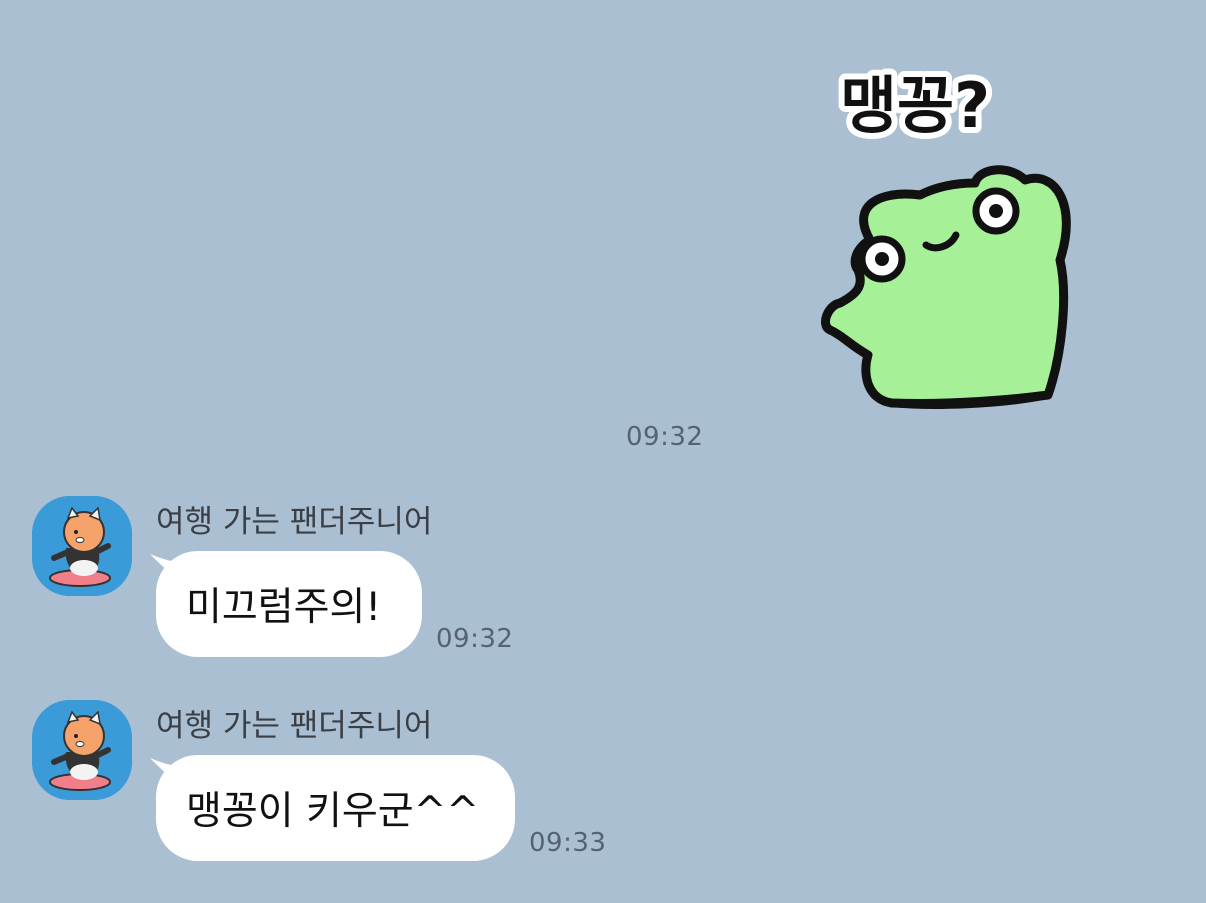  Describe the element at coordinates (568, 843) in the screenshot. I see `message-timestamp: 09:33` at that location.